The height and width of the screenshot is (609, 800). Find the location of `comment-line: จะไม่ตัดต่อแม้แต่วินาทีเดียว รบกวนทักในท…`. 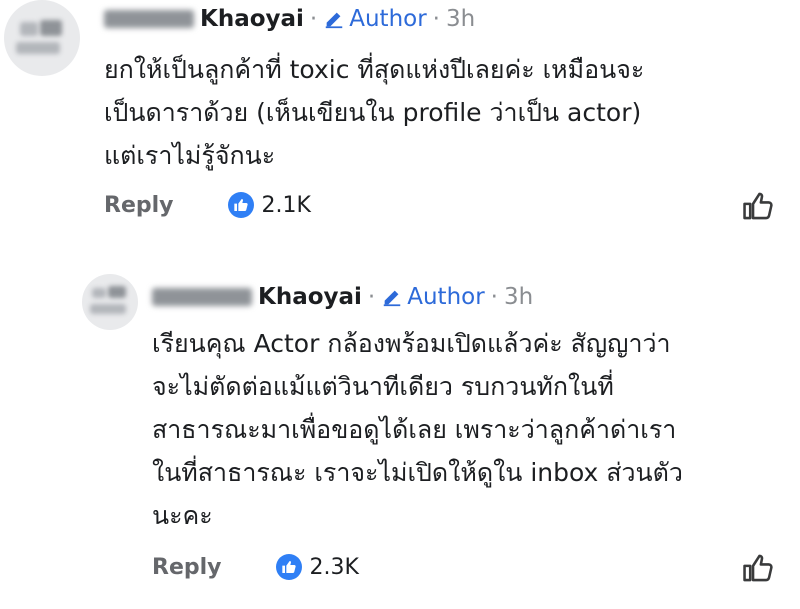

comment-line: จะไม่ตัดต่อแม้แต่วินาทีเดียว รบกวนทักในท… is located at coordinates (383, 386).